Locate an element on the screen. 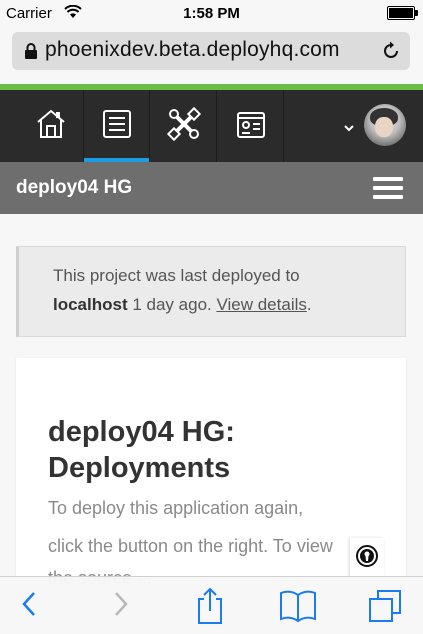  notice-detail: localhost 1 day ago. View details. is located at coordinates (182, 305).